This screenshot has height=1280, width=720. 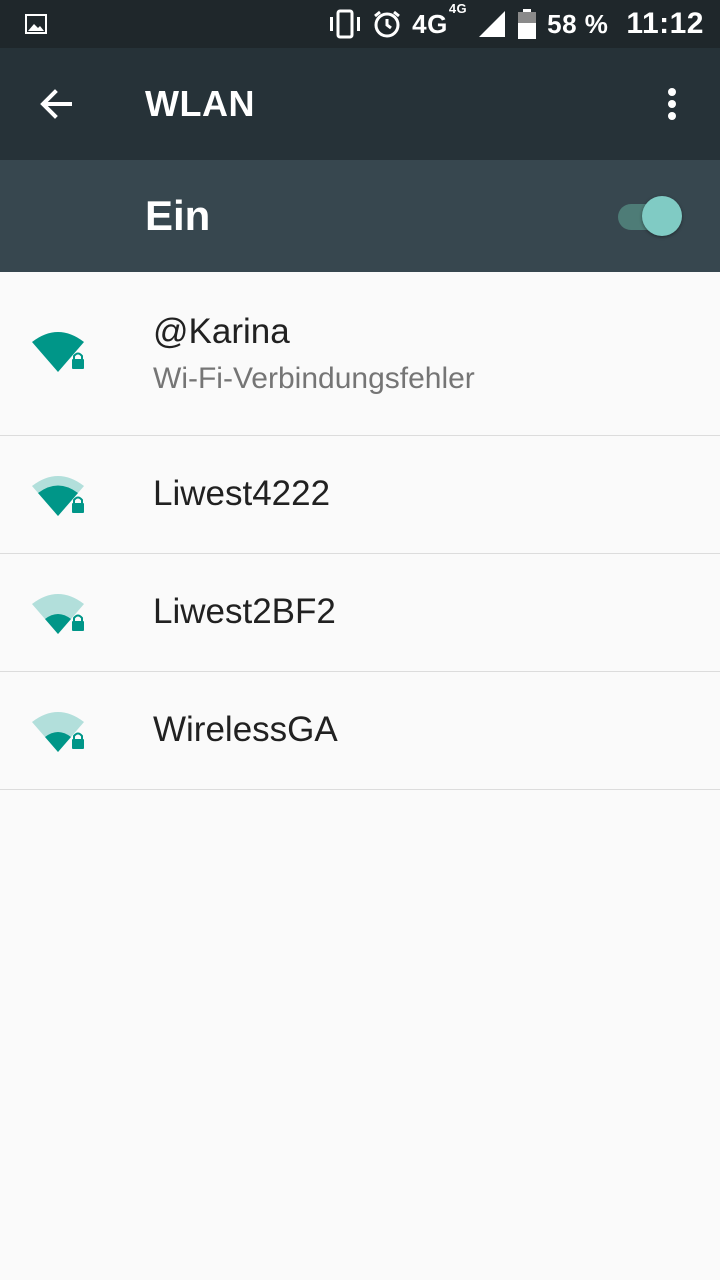 I want to click on network-item-liwest2bf2: Liwest2BF2, so click(x=360, y=613).